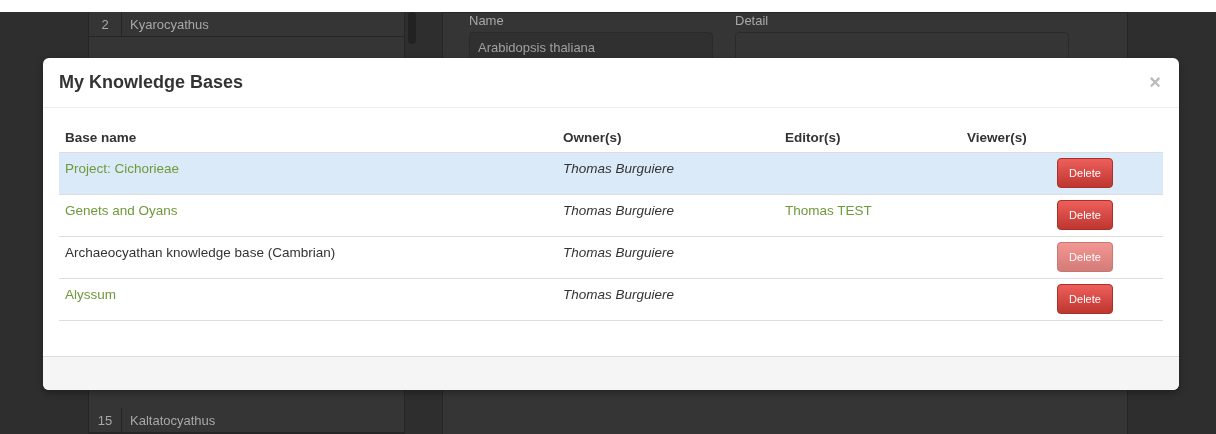 Image resolution: width=1216 pixels, height=434 pixels. I want to click on table-row: Project: Cichorieae Thomas Burguiere Delete, so click(611, 173).